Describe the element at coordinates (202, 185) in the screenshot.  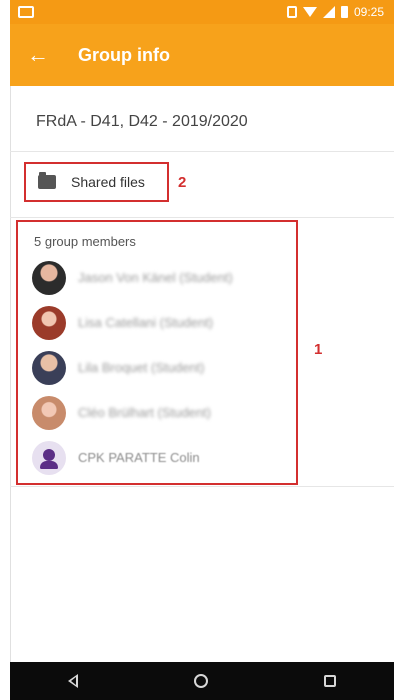
I see `shared-files-row: Shared files 2` at that location.